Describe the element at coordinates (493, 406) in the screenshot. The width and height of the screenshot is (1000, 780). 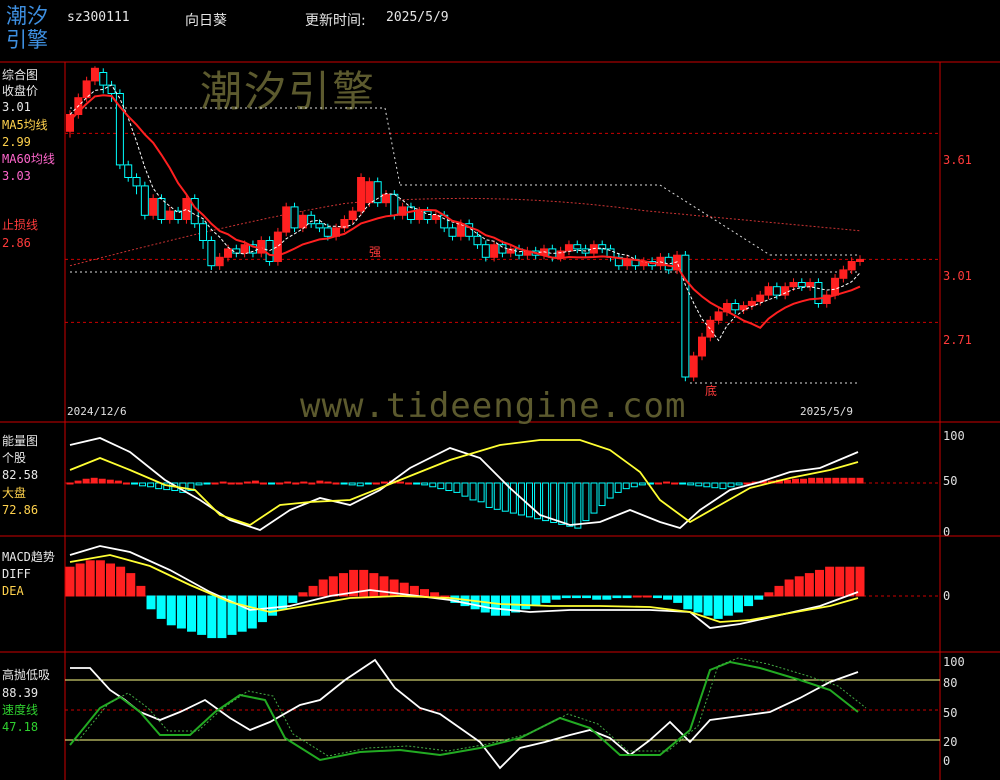
I see `watermark-url: www.tideengine.com` at that location.